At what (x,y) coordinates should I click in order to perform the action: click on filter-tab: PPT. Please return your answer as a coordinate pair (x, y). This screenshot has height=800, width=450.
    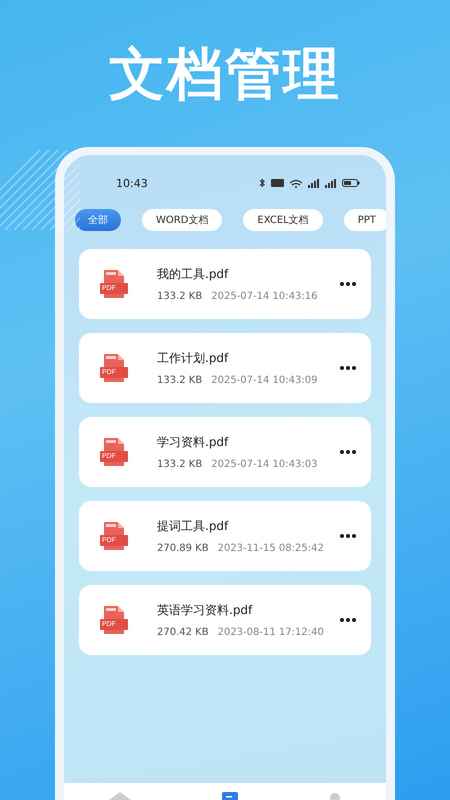
    Looking at the image, I should click on (365, 220).